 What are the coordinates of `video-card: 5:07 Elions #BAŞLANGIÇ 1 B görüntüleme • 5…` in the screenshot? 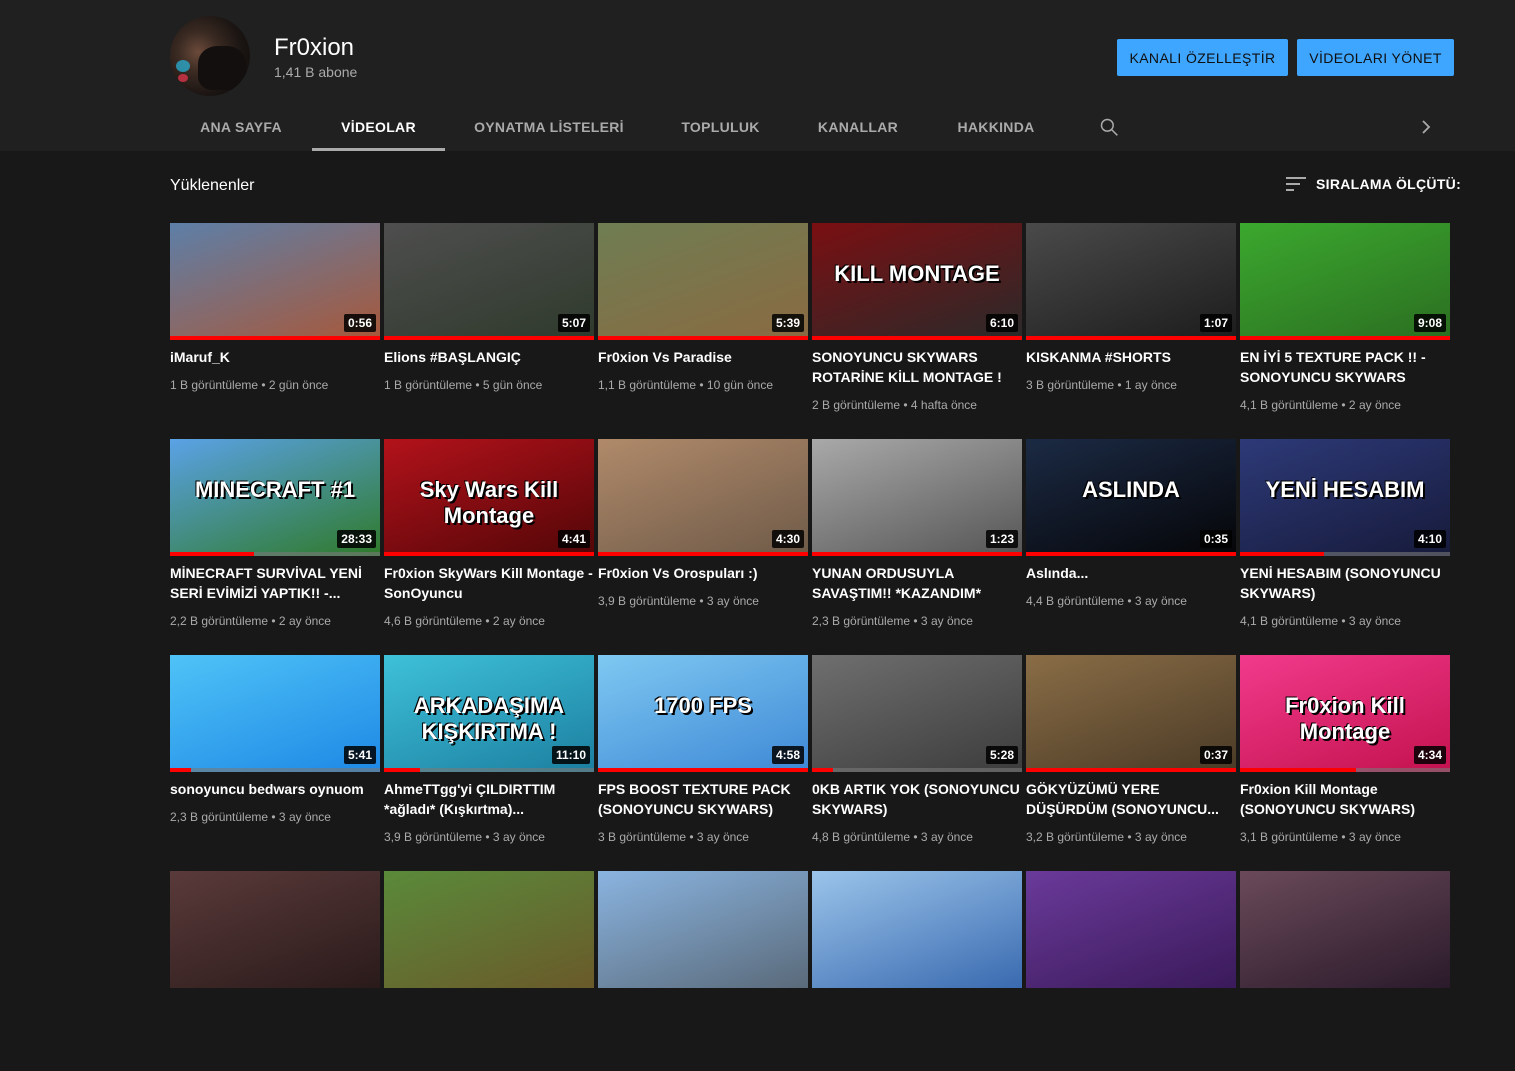 It's located at (489, 323).